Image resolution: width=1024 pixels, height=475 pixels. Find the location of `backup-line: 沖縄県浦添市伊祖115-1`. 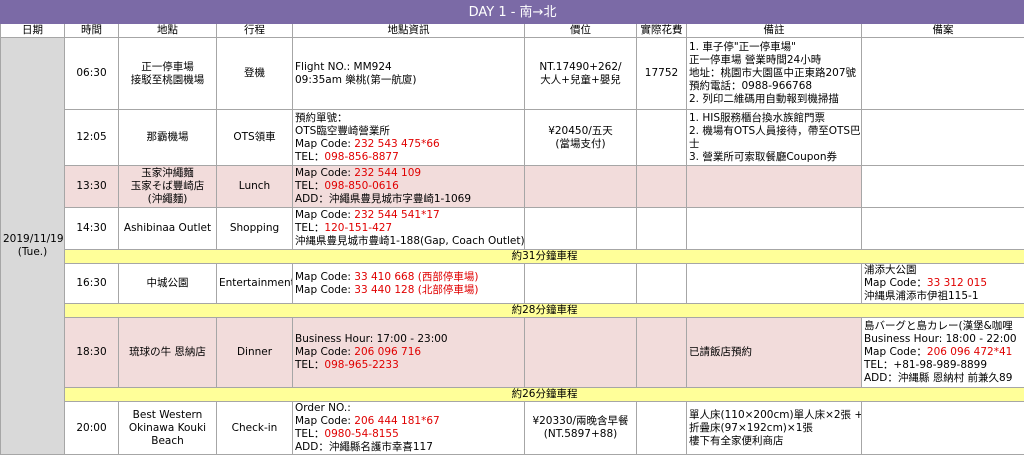

backup-line: 沖縄県浦添市伊祖115-1 is located at coordinates (943, 296).